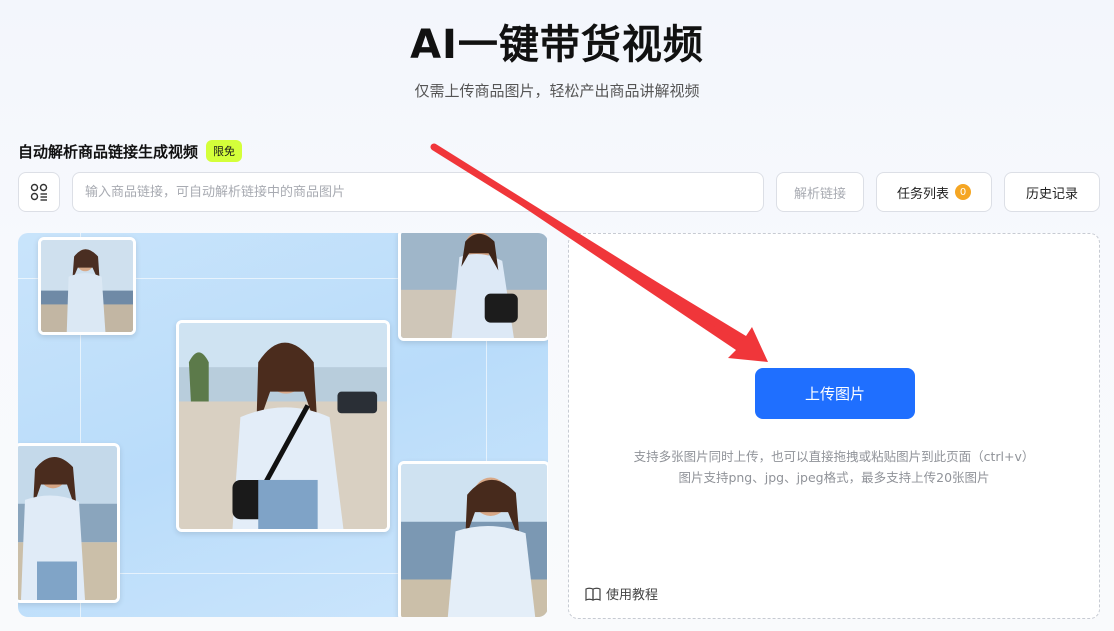 The height and width of the screenshot is (631, 1114). What do you see at coordinates (418, 192) in the screenshot?
I see `product-link-input` at bounding box center [418, 192].